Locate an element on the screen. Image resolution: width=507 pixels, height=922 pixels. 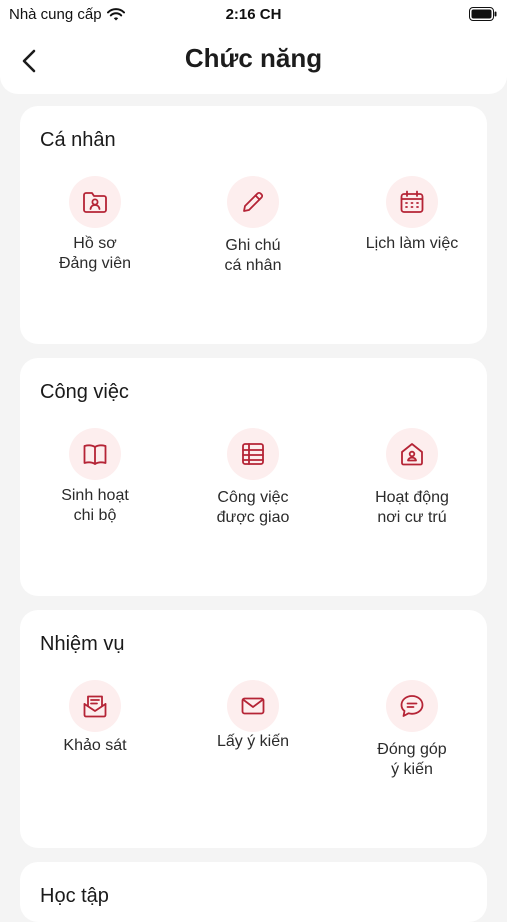
item-label: Ghi chú cá nhân is located at coordinates (253, 255).